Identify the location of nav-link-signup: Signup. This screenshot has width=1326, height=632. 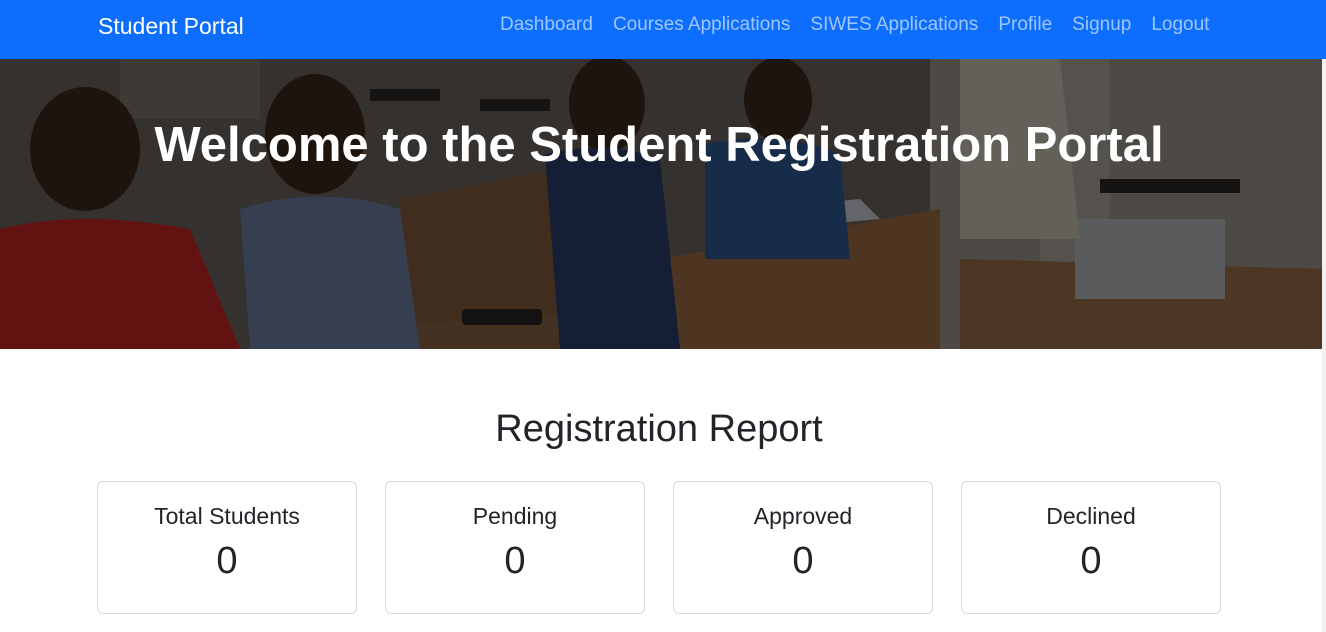
(1101, 25).